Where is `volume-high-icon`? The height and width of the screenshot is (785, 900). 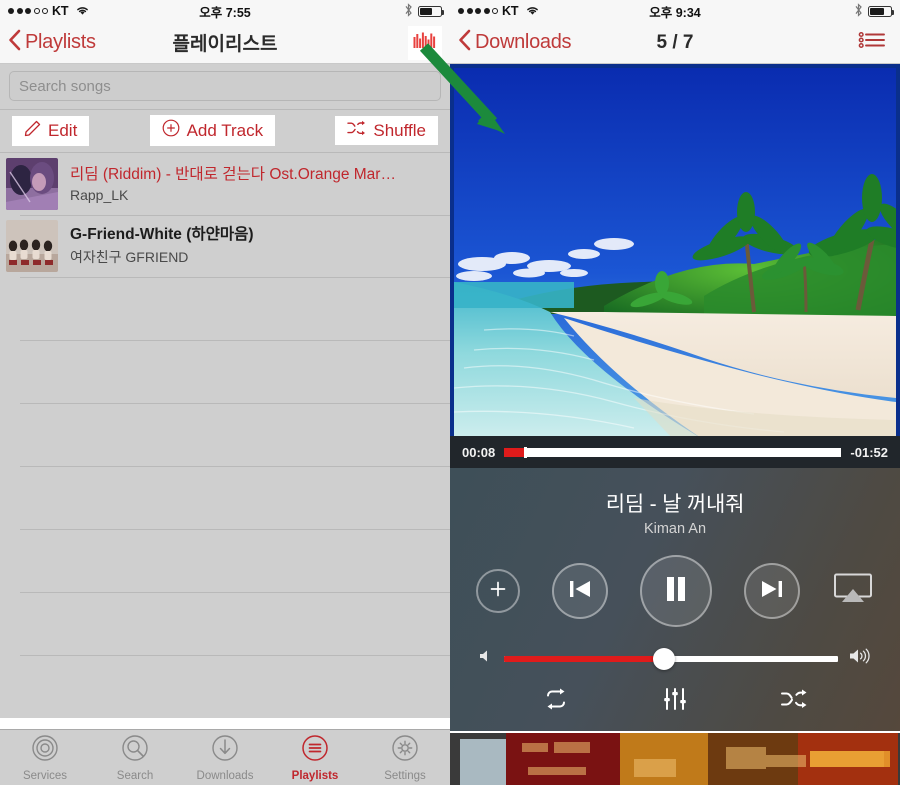
volume-high-icon is located at coordinates (860, 658).